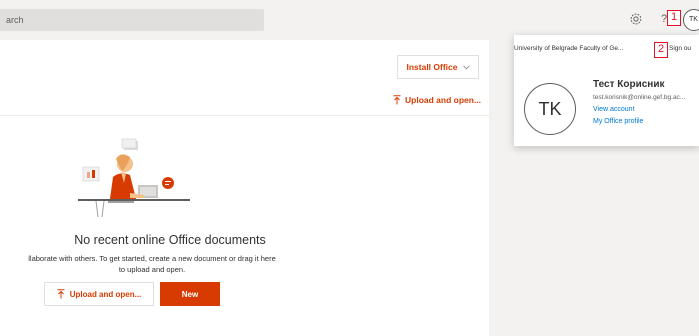 This screenshot has width=699, height=336. Describe the element at coordinates (466, 66) in the screenshot. I see `chevron-down-icon` at that location.